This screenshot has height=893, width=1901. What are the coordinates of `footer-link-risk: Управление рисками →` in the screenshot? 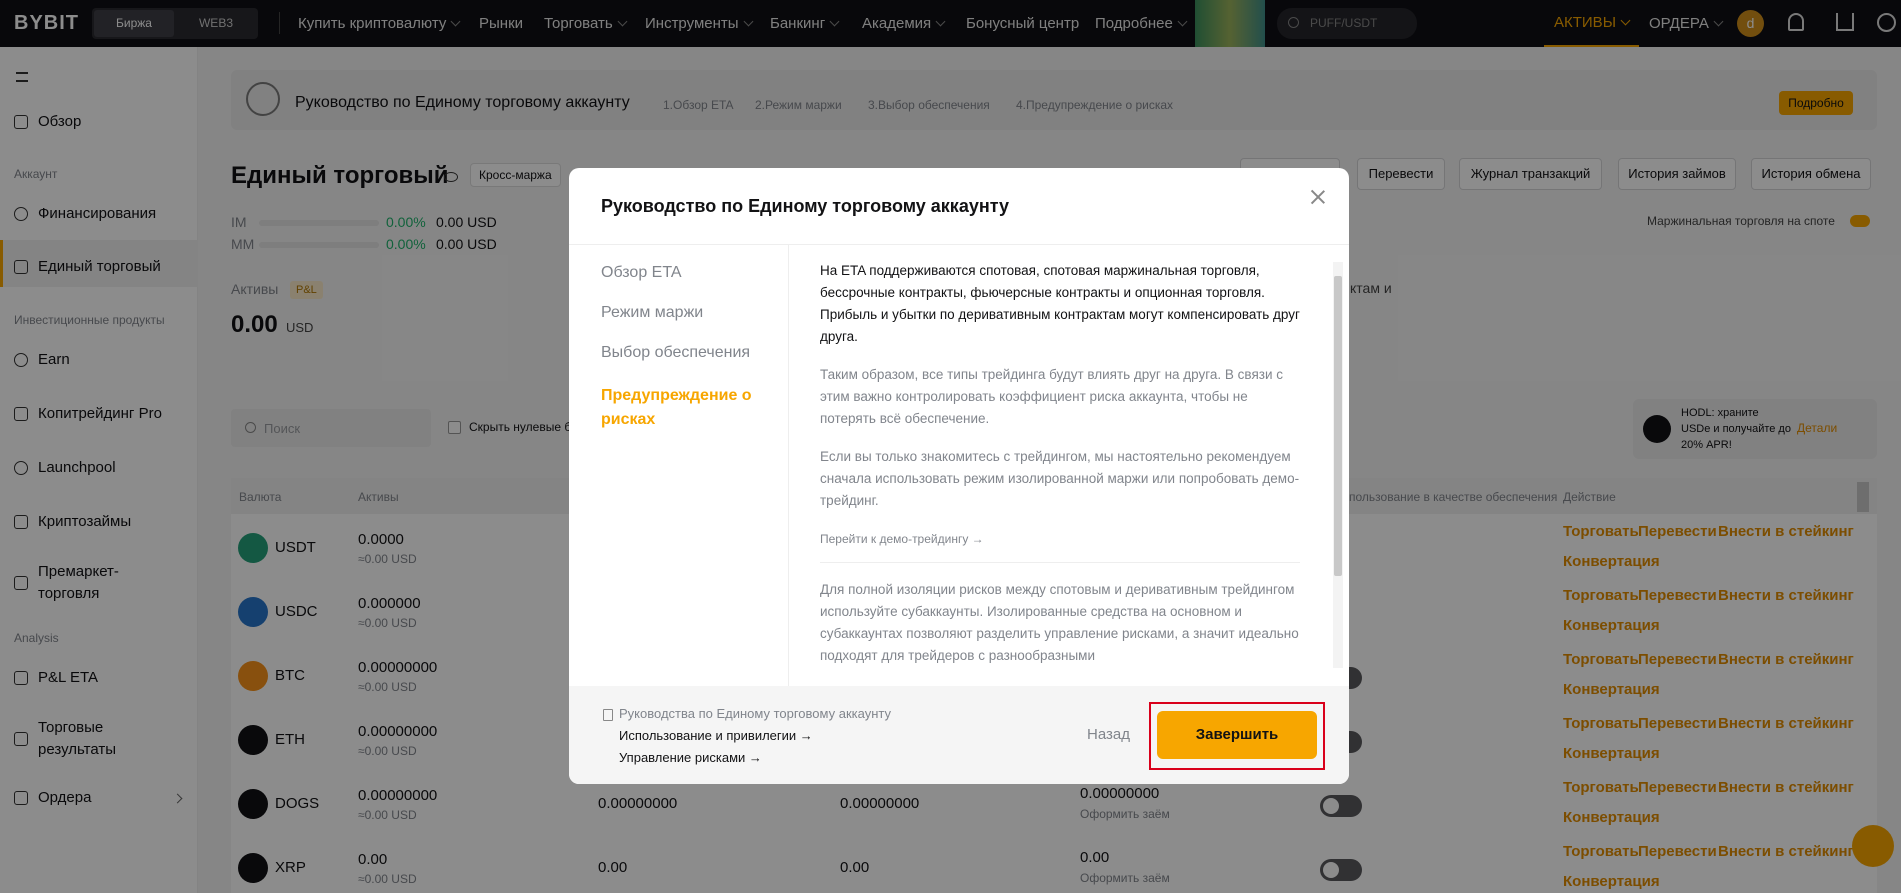 It's located at (690, 757).